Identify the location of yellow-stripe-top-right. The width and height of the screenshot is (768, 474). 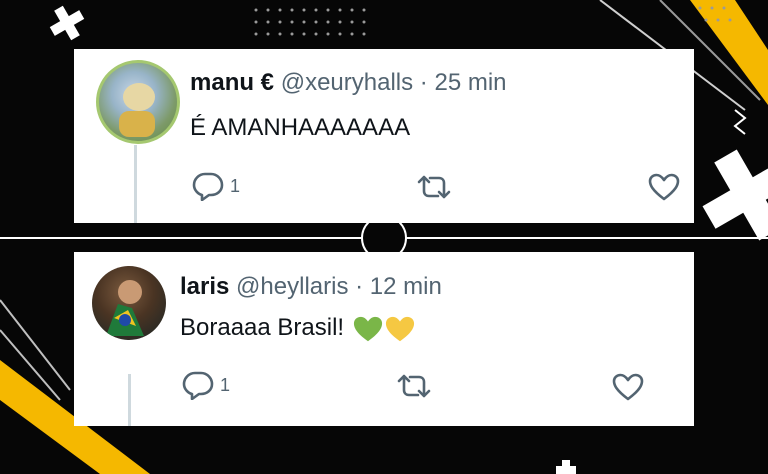
(729, 52).